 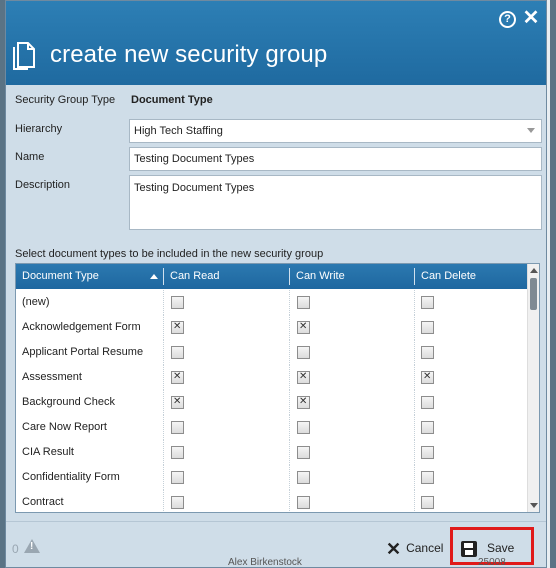 I want to click on background-footer-number: 25008, so click(x=492, y=562).